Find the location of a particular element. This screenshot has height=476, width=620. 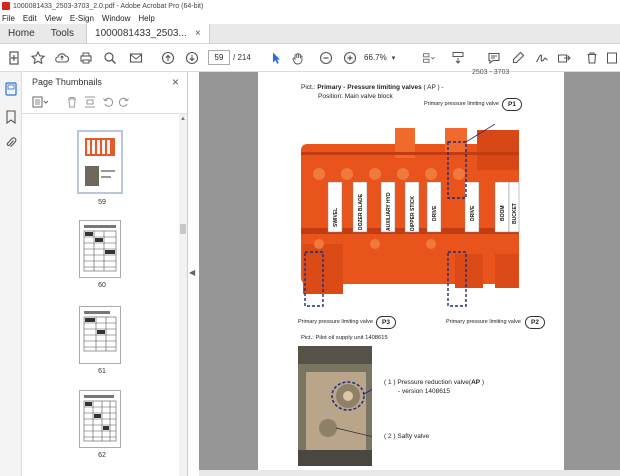

previous-page-icon is located at coordinates (168, 58).